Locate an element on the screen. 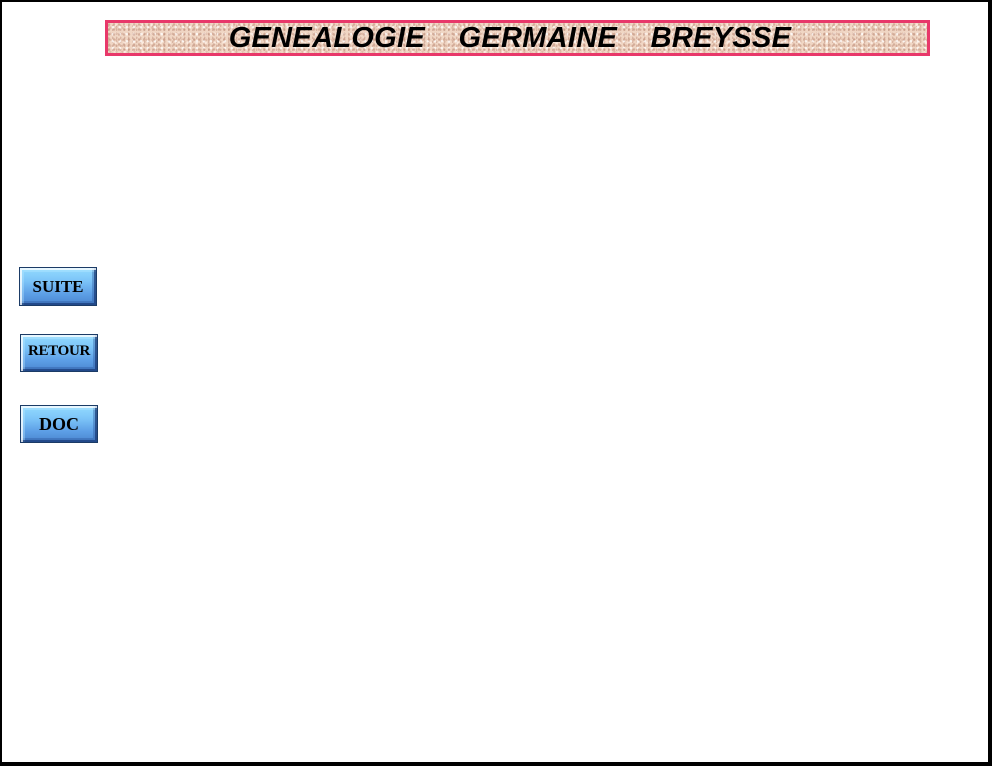 This screenshot has width=992, height=766. retour-button-label: RETOUR is located at coordinates (59, 351).